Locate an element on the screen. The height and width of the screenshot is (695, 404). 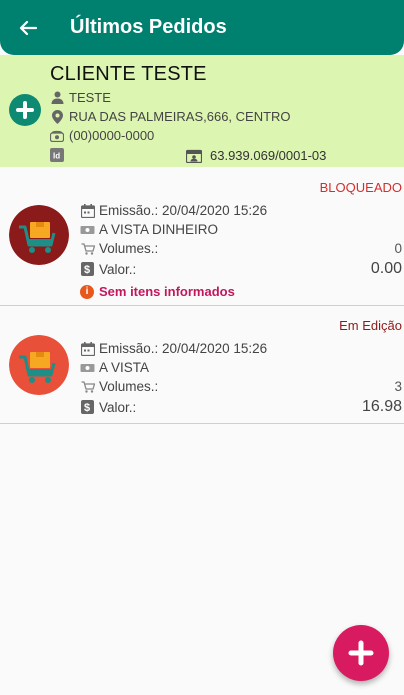
order-warning: i Sem itens informados is located at coordinates (157, 291).